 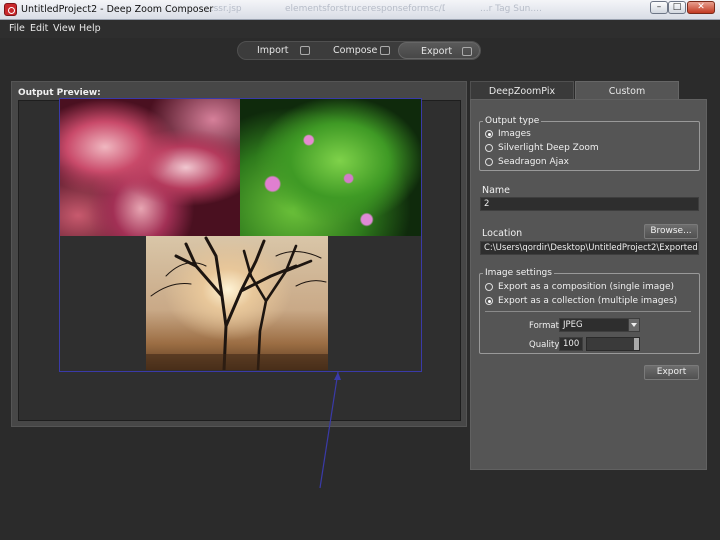 I want to click on export-icon, so click(x=467, y=51).